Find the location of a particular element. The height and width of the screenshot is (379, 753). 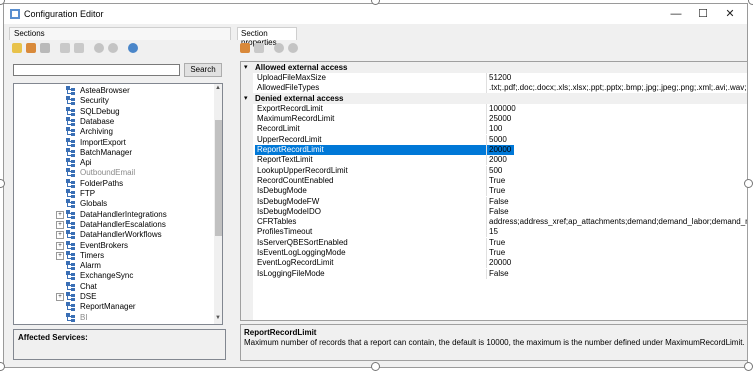

property-row: IsLoggingFileMode False is located at coordinates (494, 273).